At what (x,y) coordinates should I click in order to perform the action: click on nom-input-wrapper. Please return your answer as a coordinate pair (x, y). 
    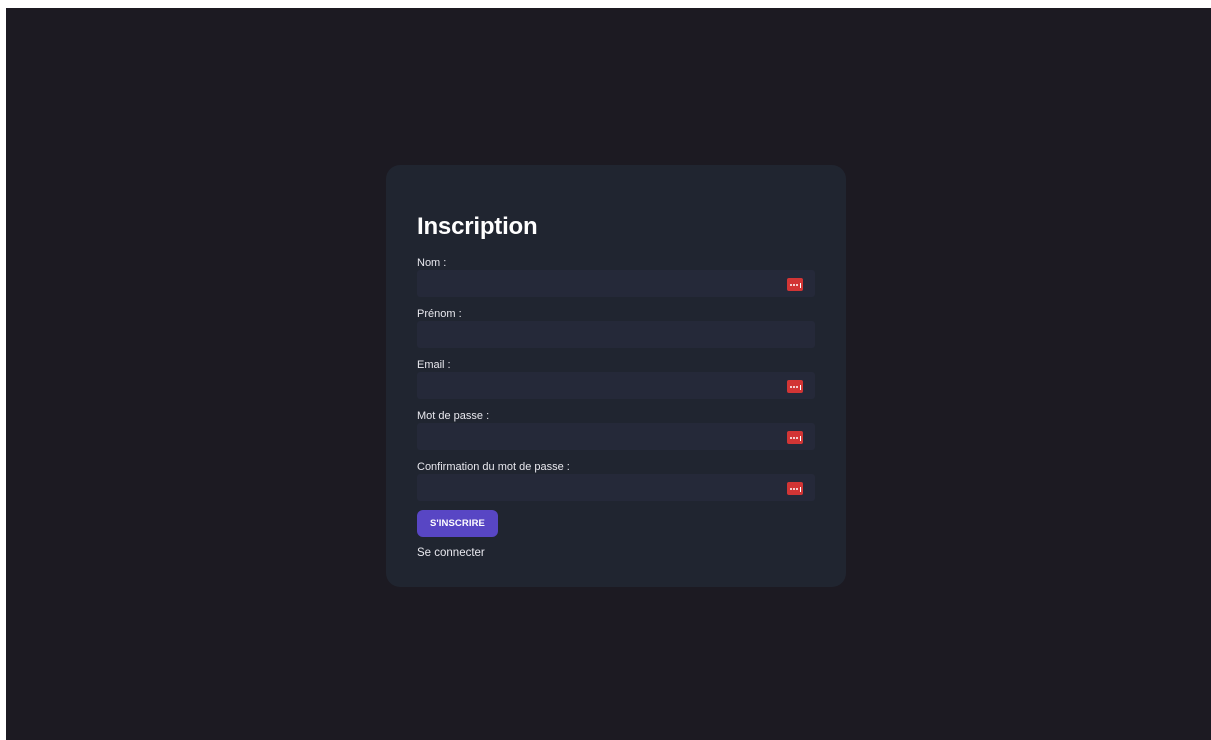
    Looking at the image, I should click on (616, 283).